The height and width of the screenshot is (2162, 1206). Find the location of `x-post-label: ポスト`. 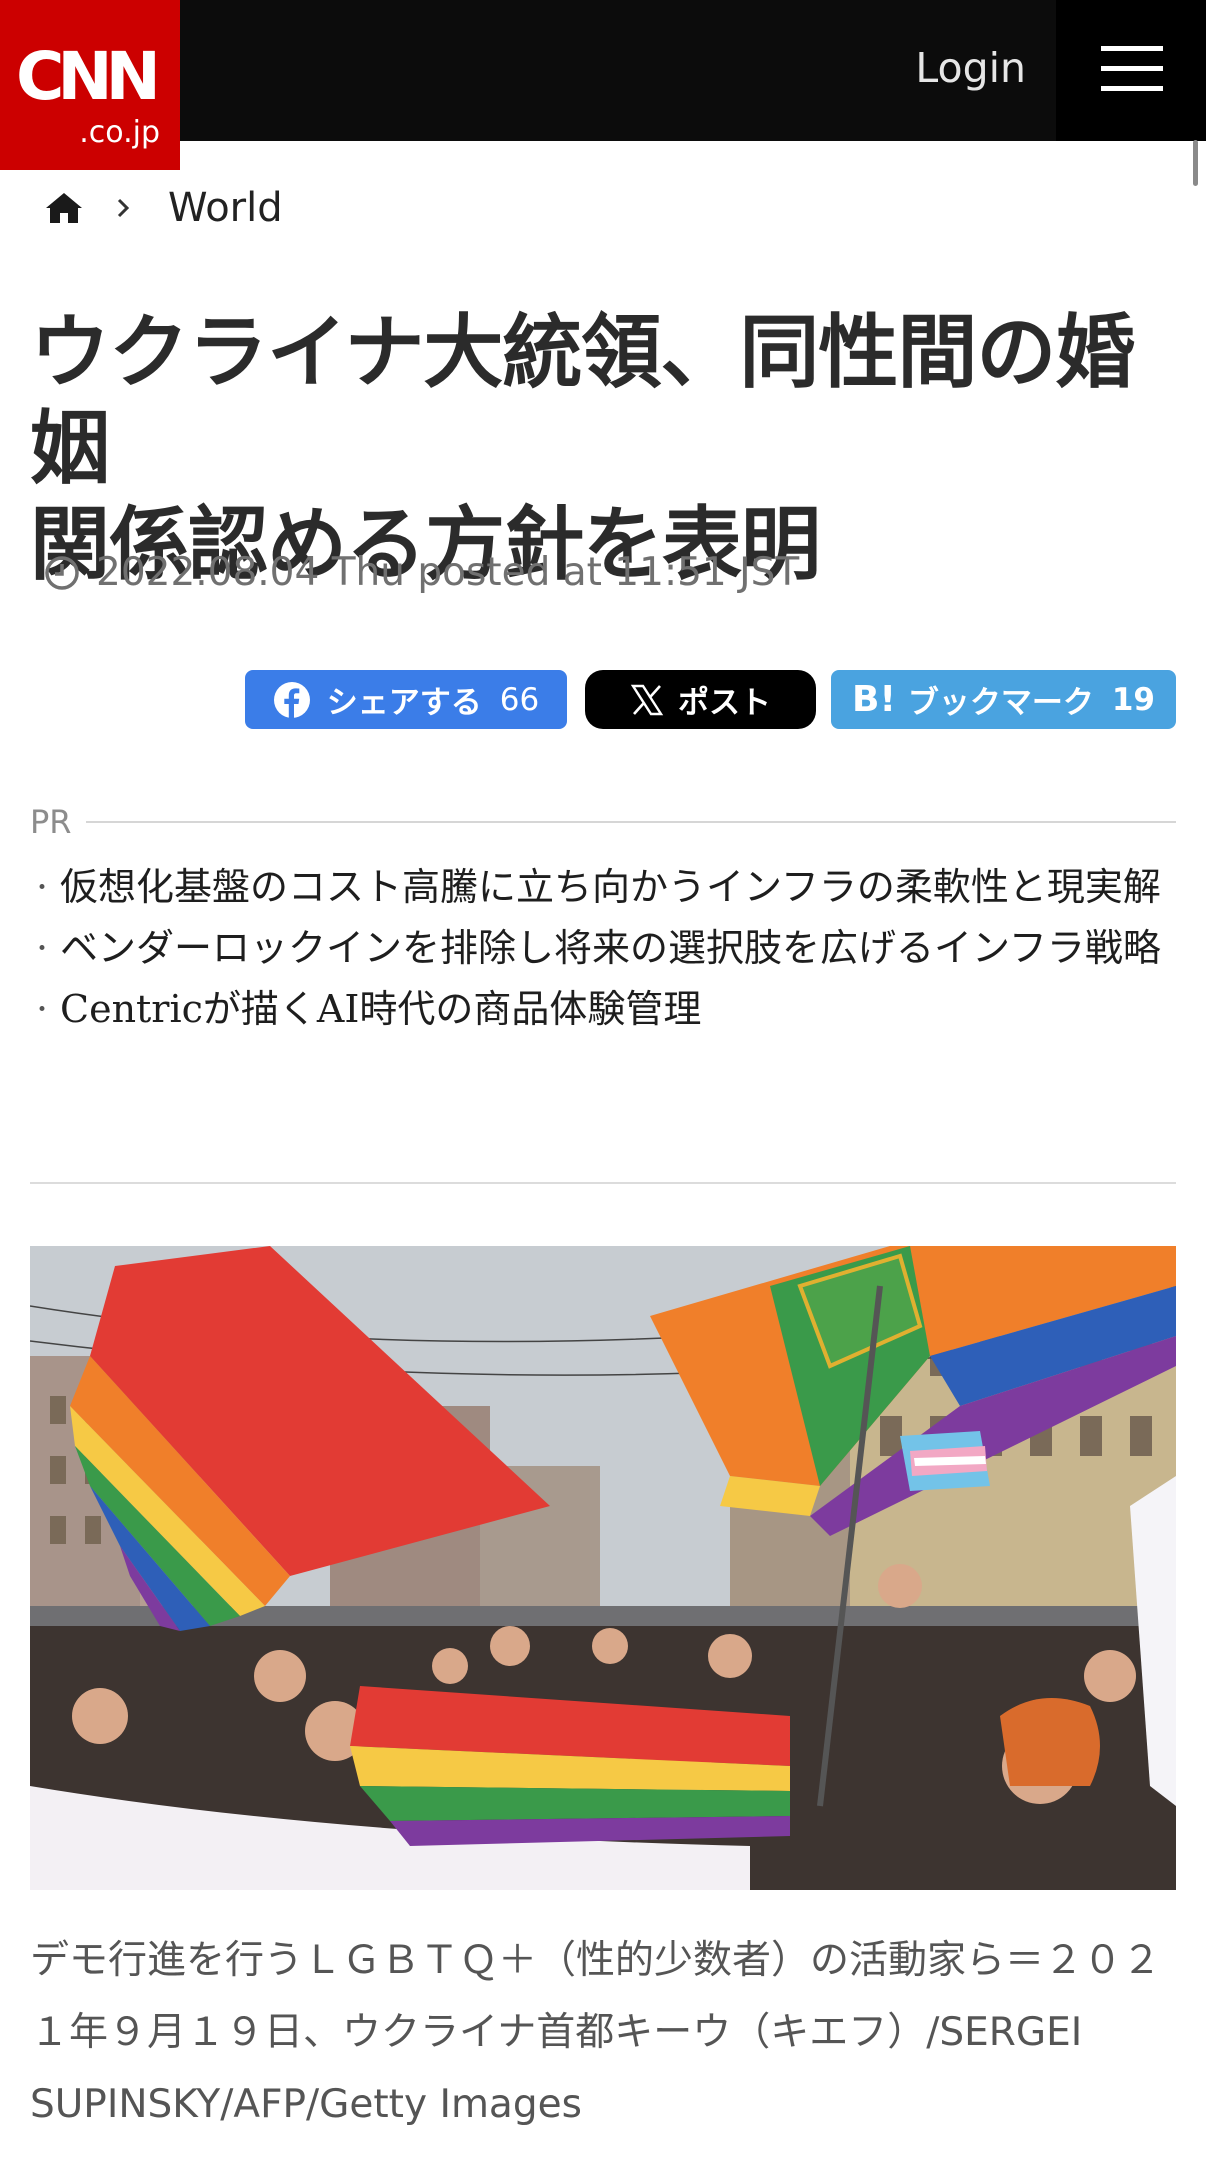

x-post-label: ポスト is located at coordinates (724, 703).